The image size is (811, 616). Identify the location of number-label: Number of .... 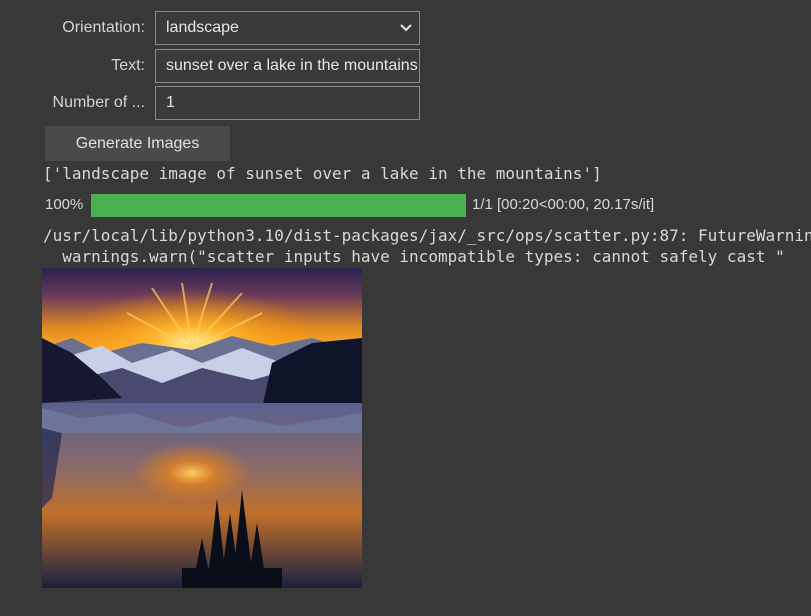
(98, 102).